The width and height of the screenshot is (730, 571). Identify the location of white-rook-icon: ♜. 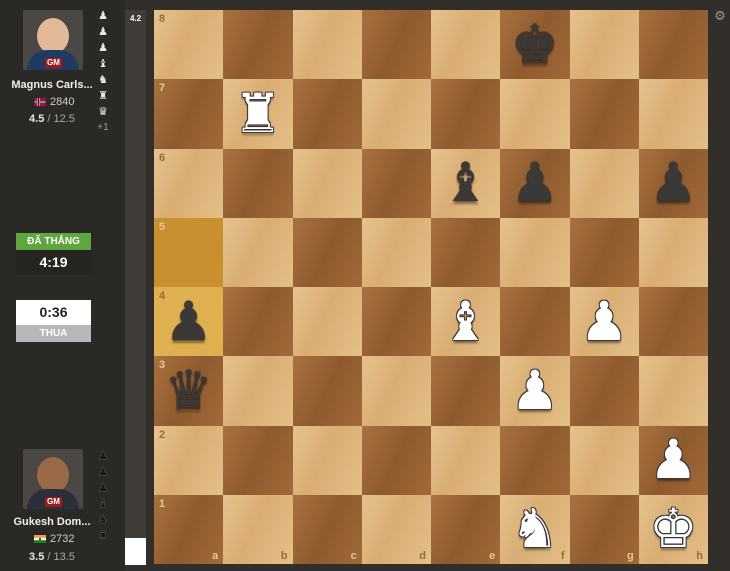
(257, 113).